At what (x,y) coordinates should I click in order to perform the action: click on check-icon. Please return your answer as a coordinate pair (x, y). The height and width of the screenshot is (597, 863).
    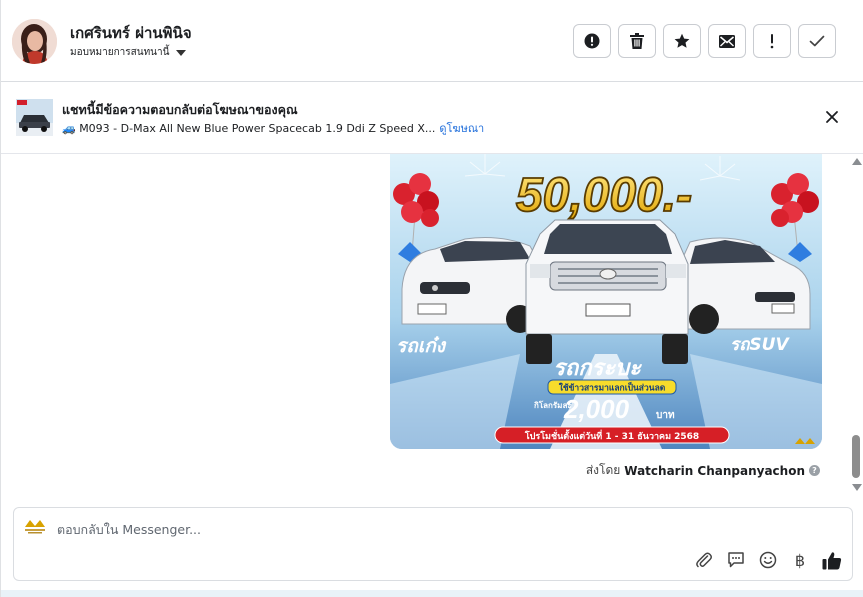
    Looking at the image, I should click on (817, 41).